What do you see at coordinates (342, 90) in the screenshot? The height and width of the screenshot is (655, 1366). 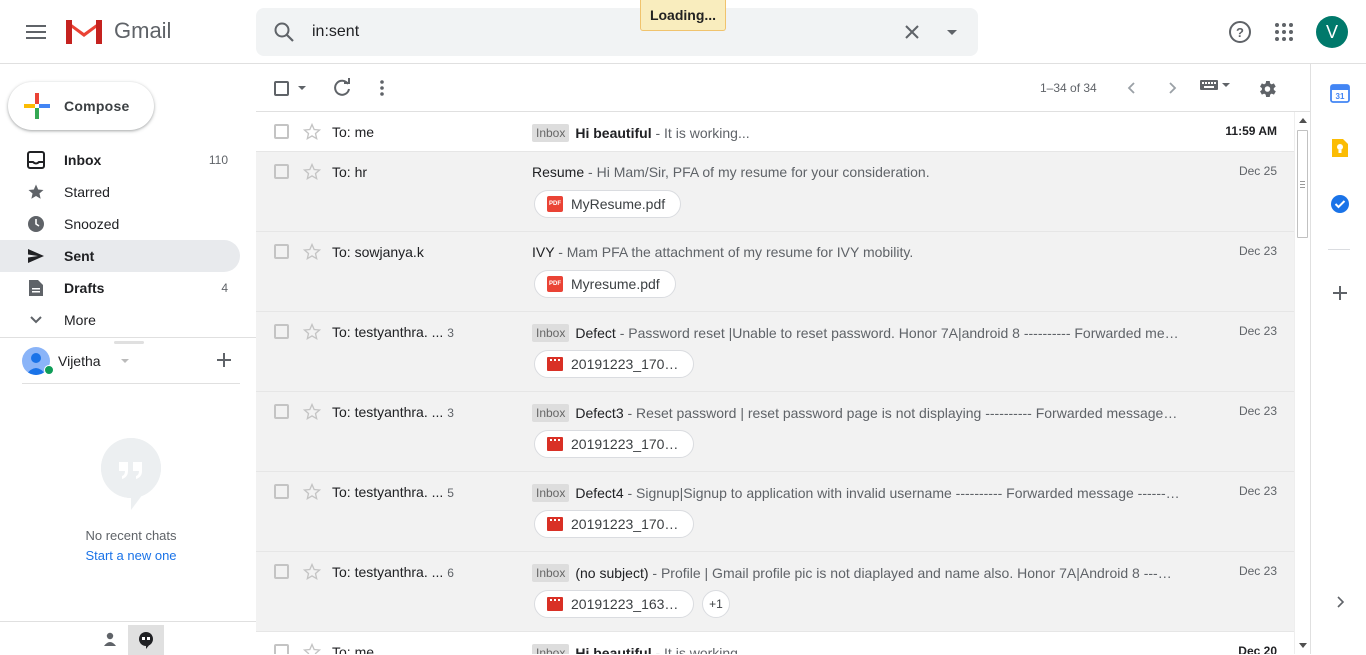 I see `refresh-icon` at bounding box center [342, 90].